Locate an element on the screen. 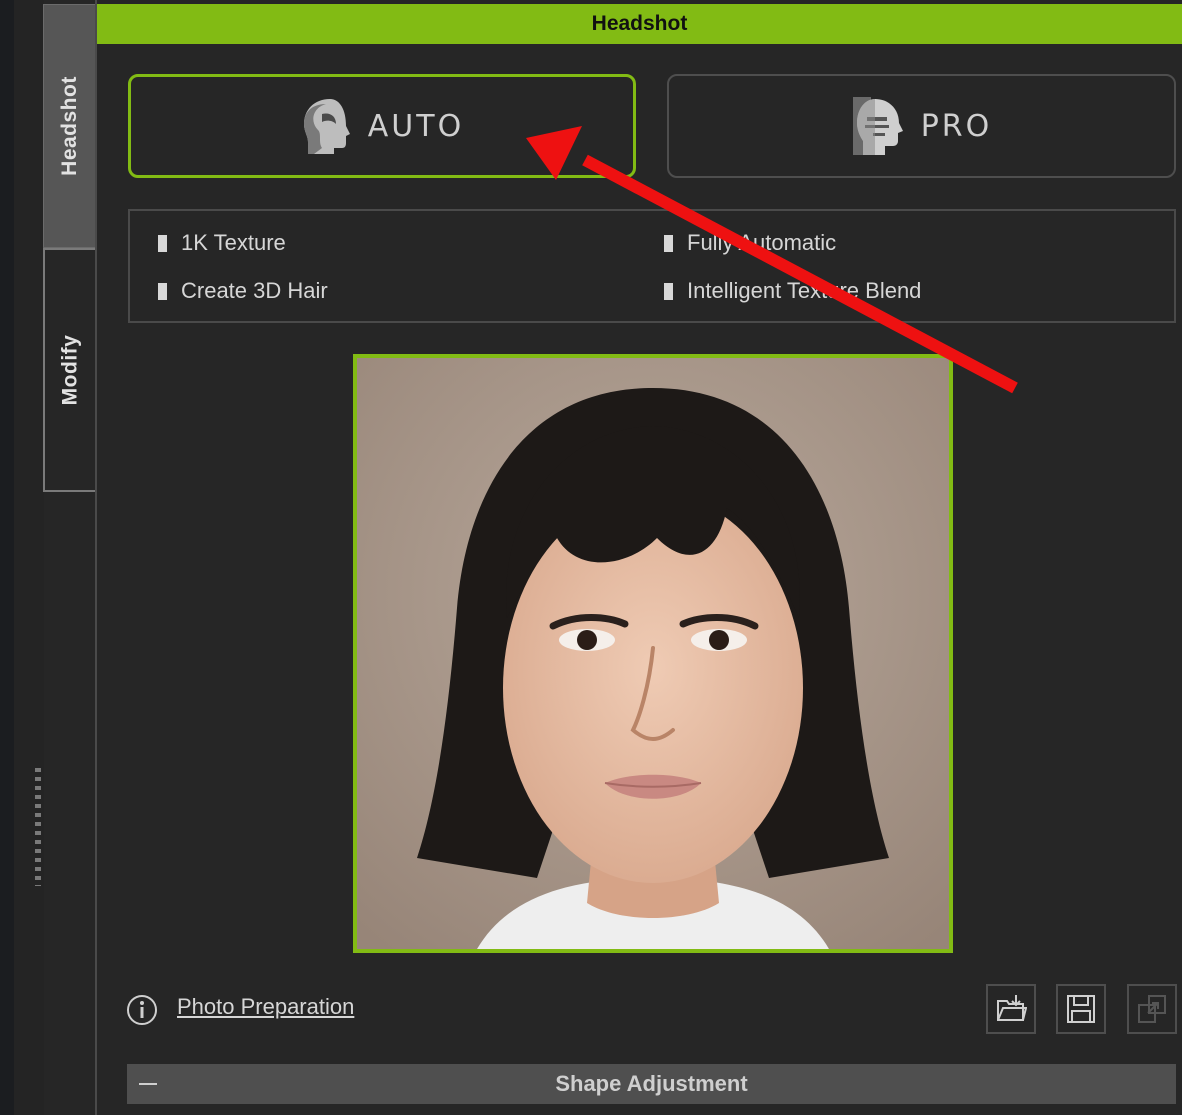 The width and height of the screenshot is (1182, 1115). save-button is located at coordinates (1081, 1009).